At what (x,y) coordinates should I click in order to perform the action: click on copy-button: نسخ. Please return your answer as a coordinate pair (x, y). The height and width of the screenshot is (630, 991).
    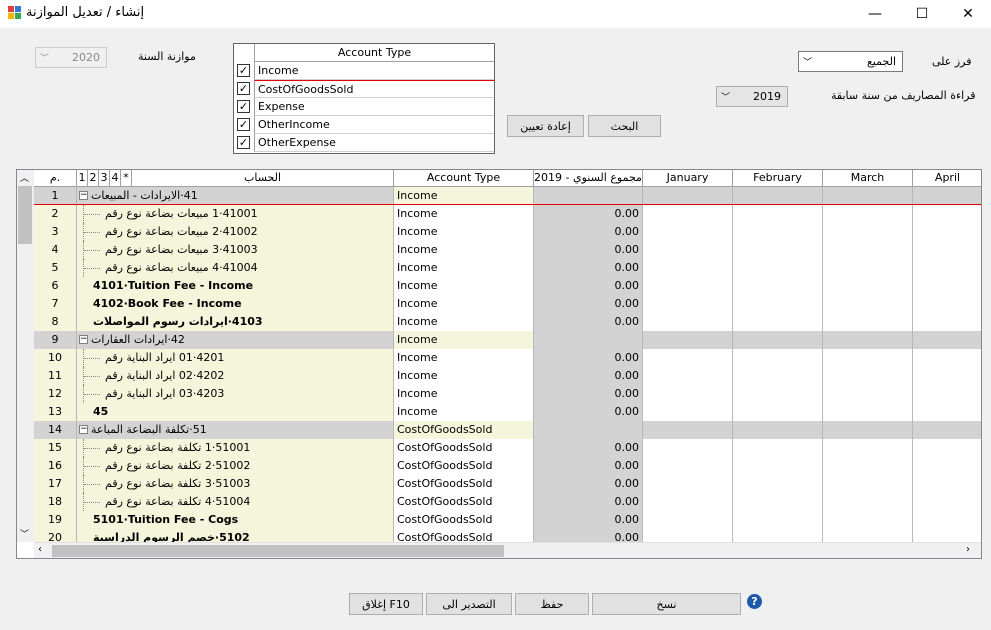
    Looking at the image, I should click on (666, 604).